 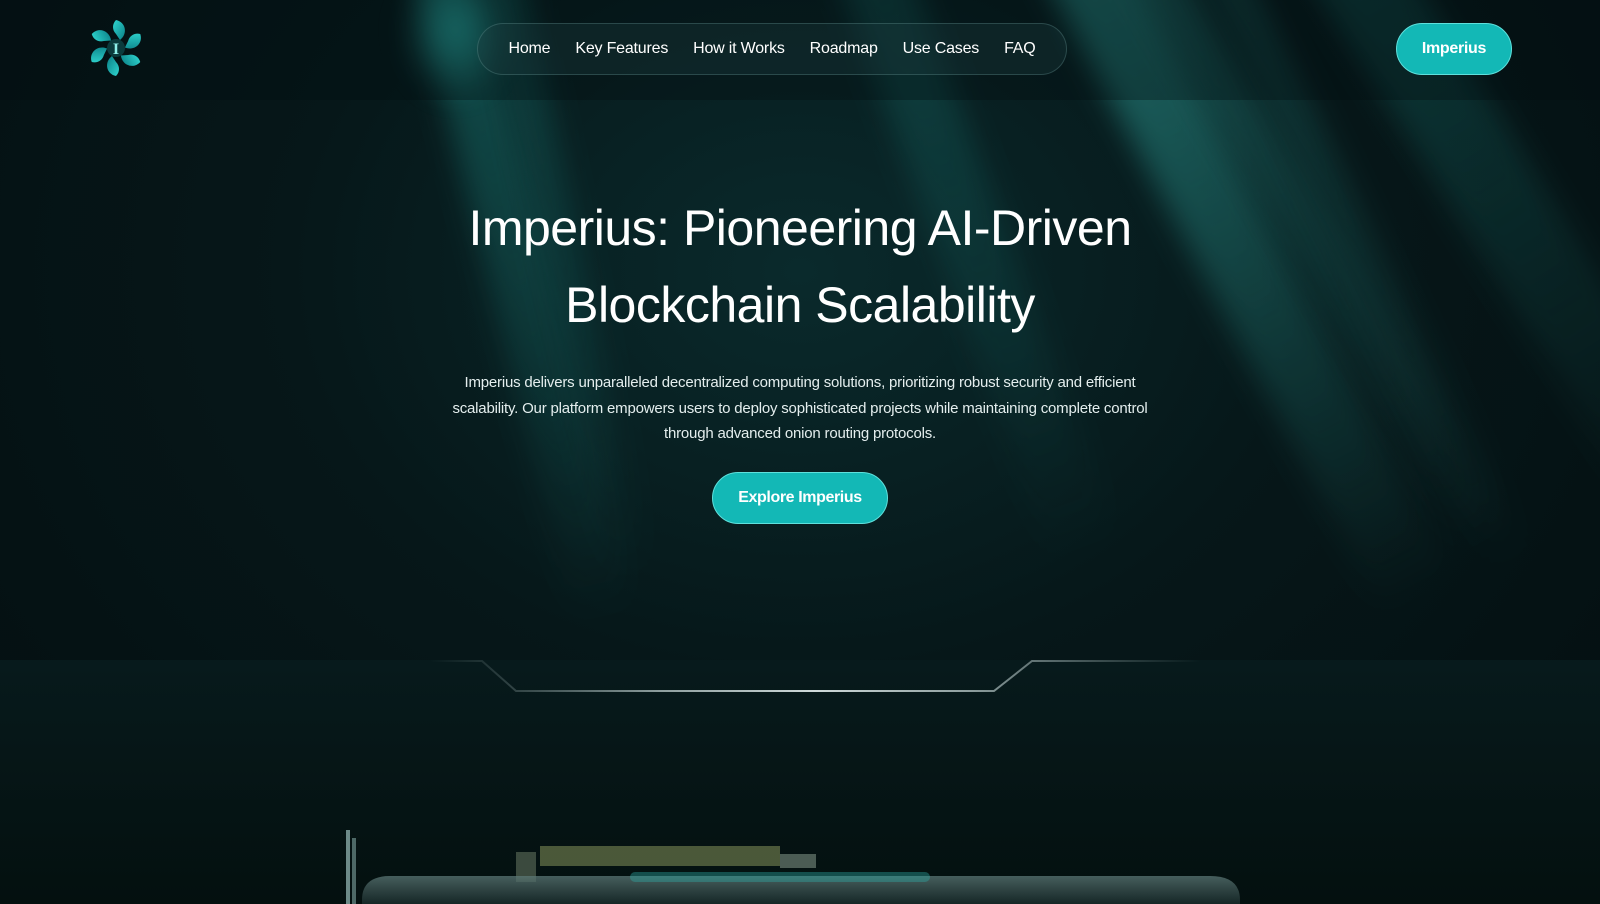 What do you see at coordinates (1454, 49) in the screenshot?
I see `header-cta-button: Imperius` at bounding box center [1454, 49].